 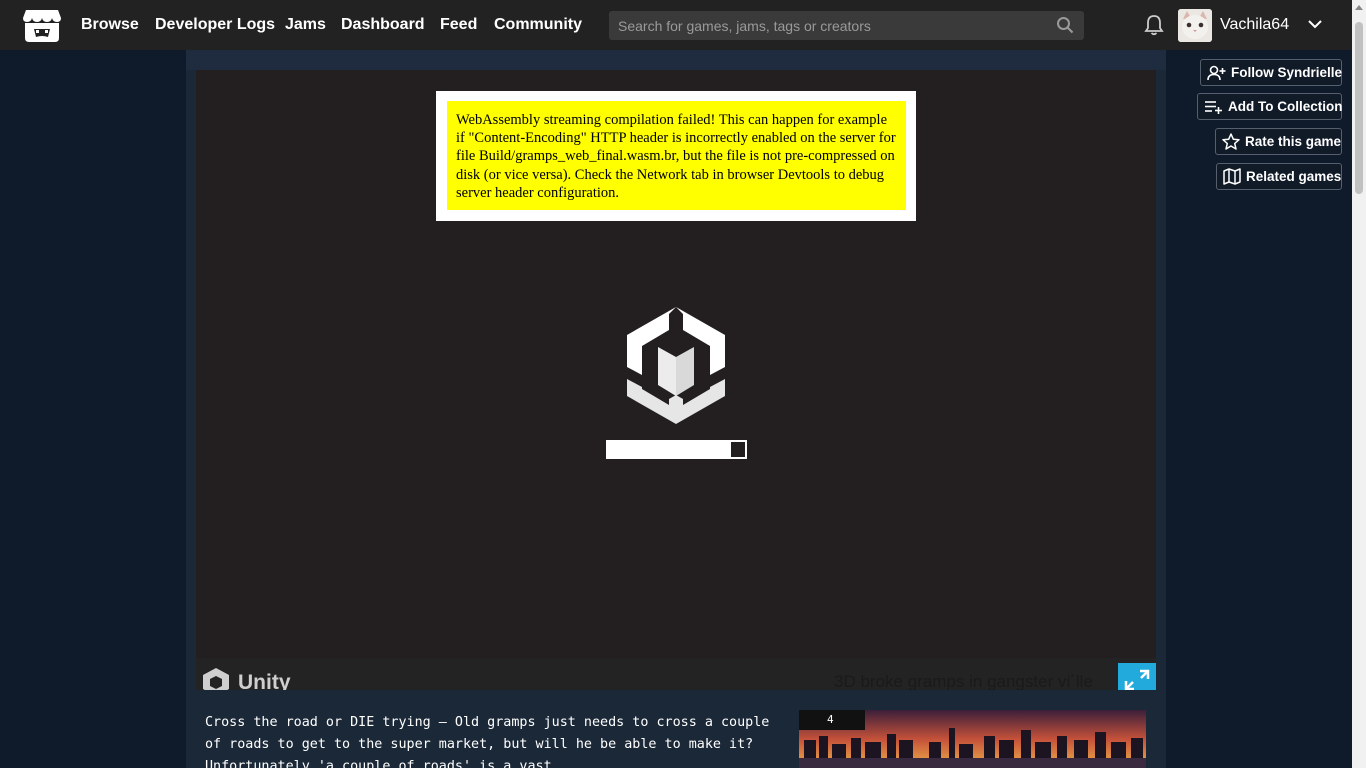 What do you see at coordinates (216, 679) in the screenshot?
I see `unity-footer-logo-icon` at bounding box center [216, 679].